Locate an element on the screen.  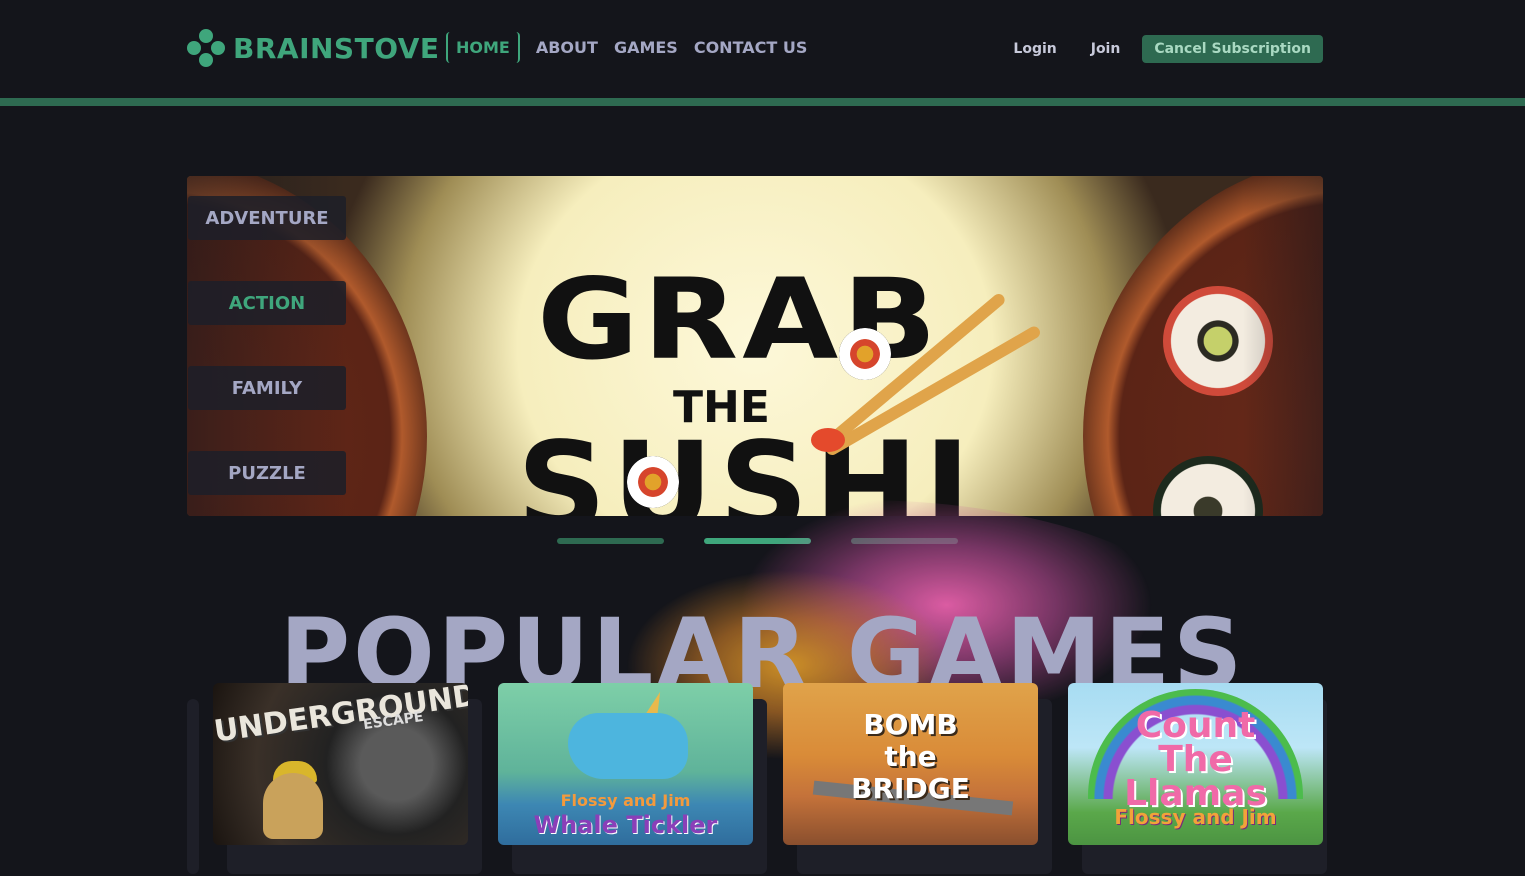
salmon-icon is located at coordinates (828, 440).